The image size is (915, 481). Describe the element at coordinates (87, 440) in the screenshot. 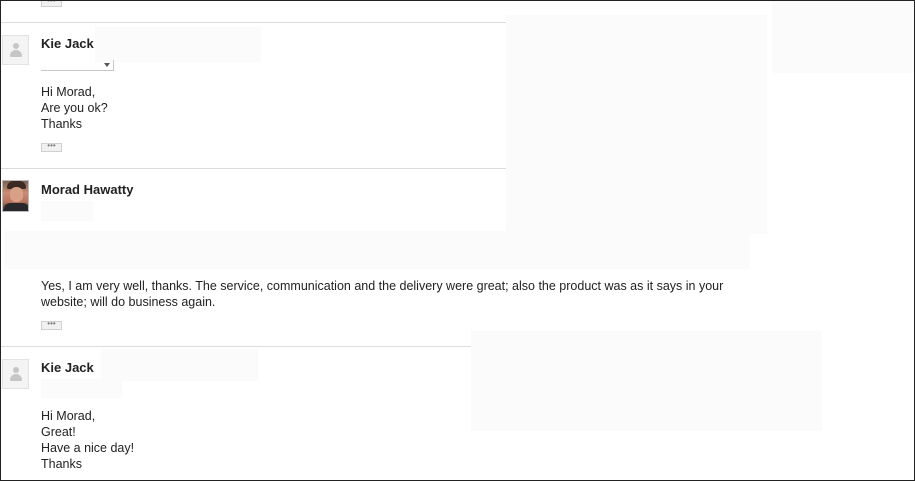

I see `message-body: Hi Morad, Great! Have a nice day! Thanks` at that location.